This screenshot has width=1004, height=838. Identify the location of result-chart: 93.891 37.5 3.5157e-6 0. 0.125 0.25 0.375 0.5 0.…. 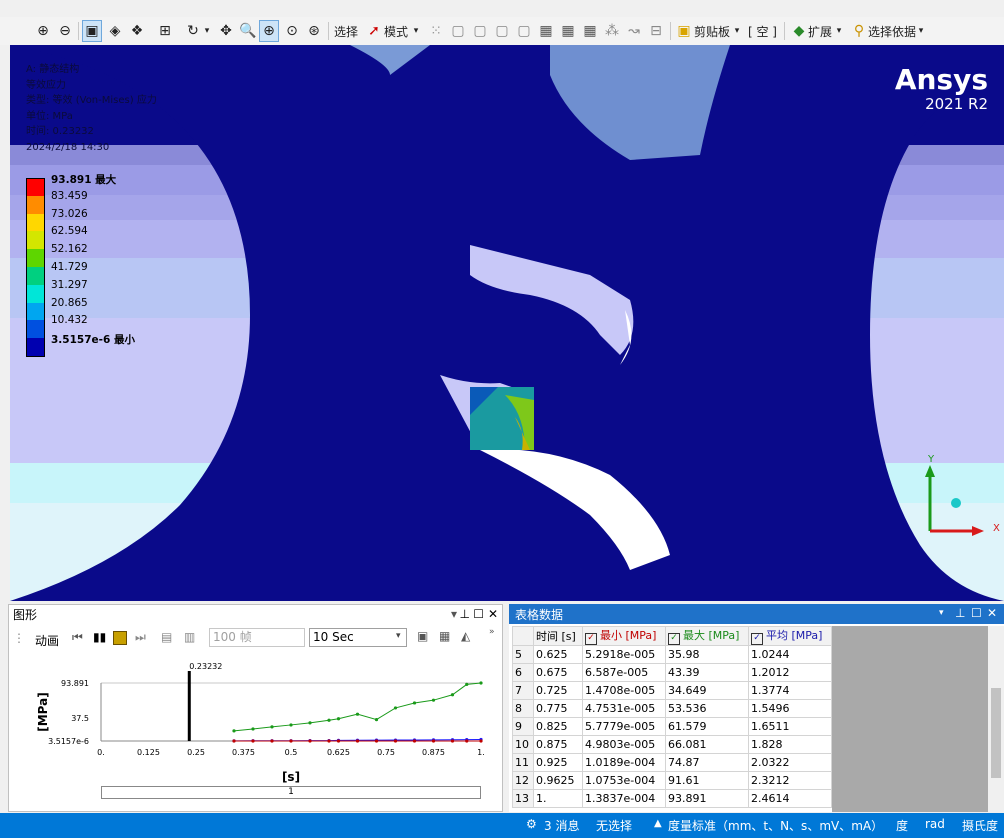
(255, 723).